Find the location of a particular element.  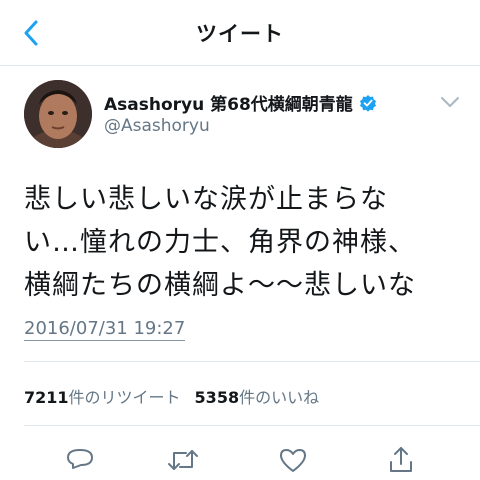

retweet-label: 件のリツイート is located at coordinates (124, 397).